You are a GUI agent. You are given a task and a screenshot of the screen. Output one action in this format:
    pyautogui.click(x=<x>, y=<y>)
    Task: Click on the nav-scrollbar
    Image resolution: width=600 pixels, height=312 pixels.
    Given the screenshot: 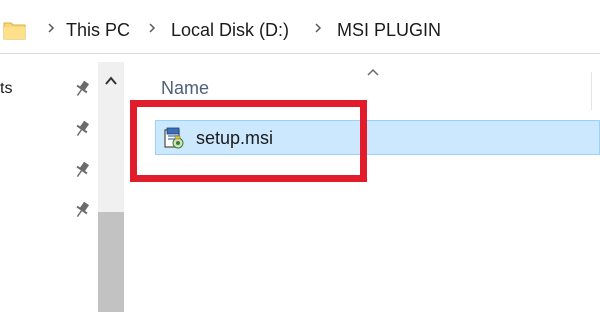 What is the action you would take?
    pyautogui.click(x=111, y=187)
    